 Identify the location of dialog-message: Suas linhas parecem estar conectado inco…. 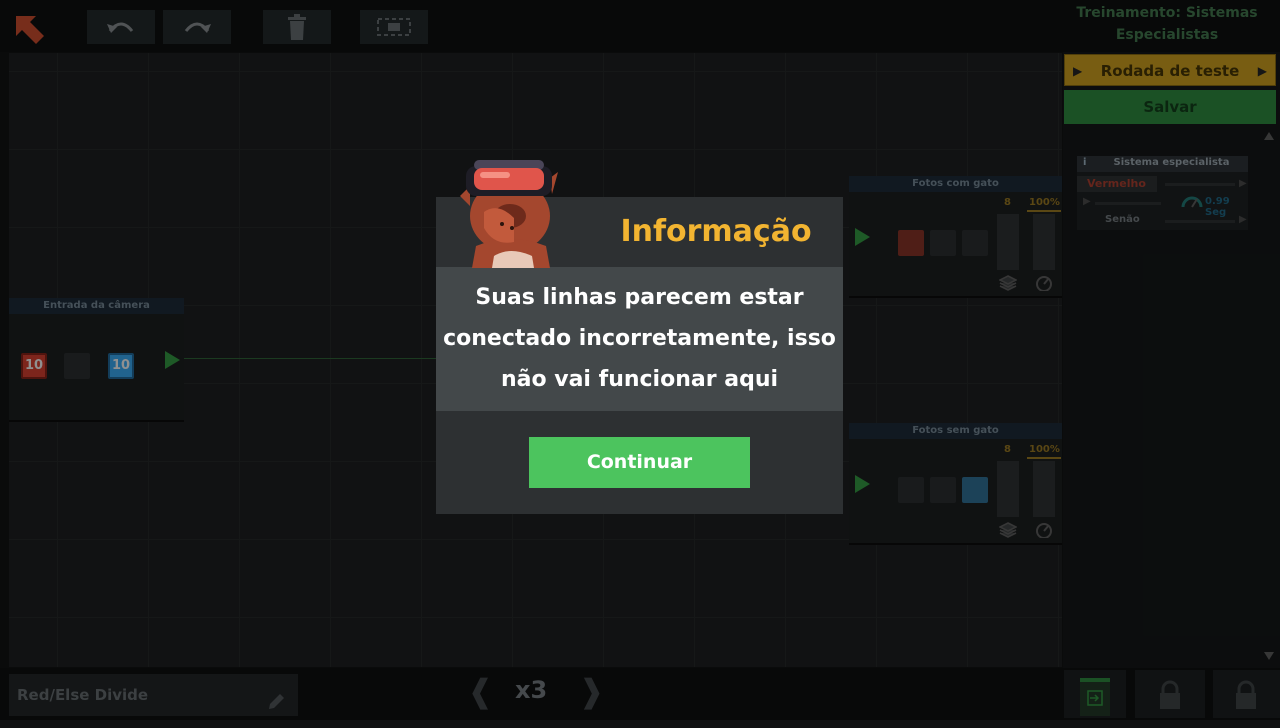
(639, 339).